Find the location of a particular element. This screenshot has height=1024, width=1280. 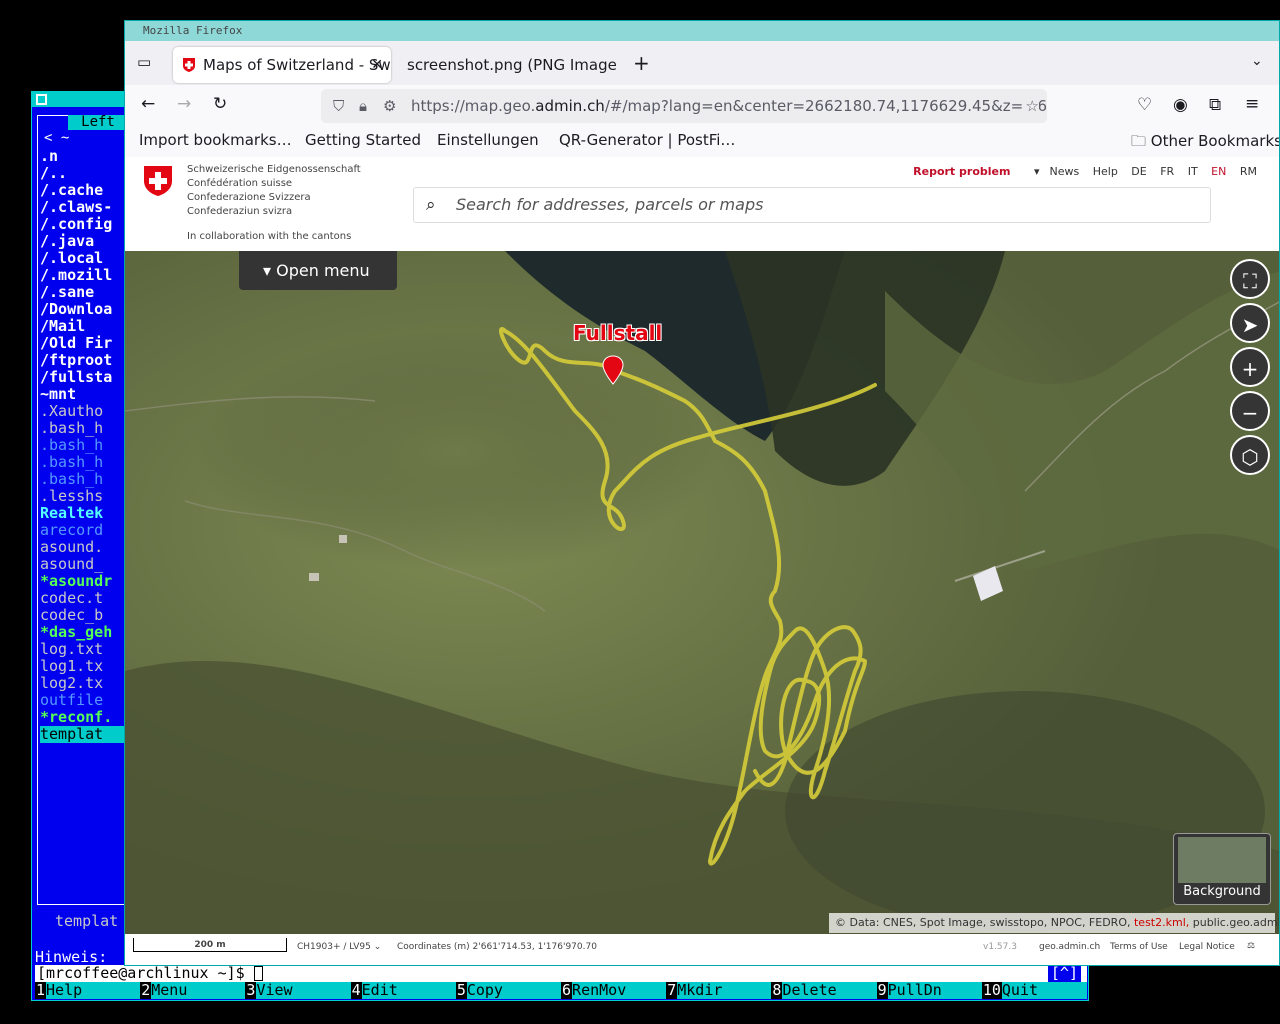

fkey-pulldn: 9 PullDn is located at coordinates (929, 990).